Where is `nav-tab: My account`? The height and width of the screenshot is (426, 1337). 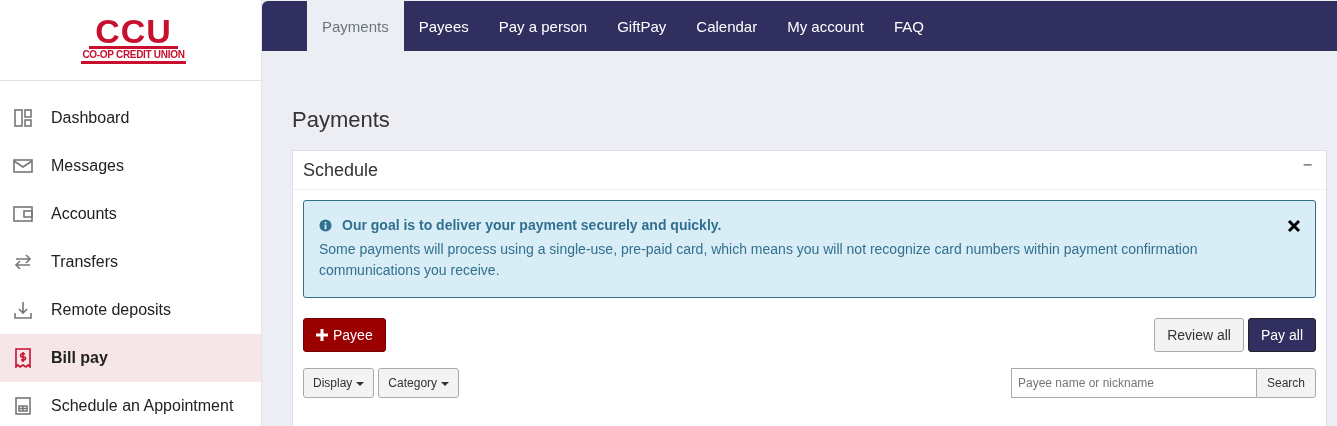 nav-tab: My account is located at coordinates (825, 26).